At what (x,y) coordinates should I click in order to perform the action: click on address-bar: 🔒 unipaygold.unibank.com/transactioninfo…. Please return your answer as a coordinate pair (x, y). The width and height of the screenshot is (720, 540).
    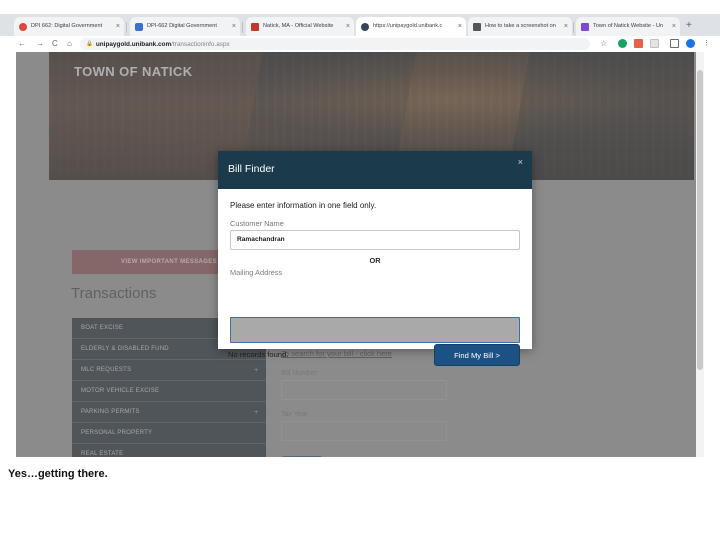
    Looking at the image, I should click on (335, 44).